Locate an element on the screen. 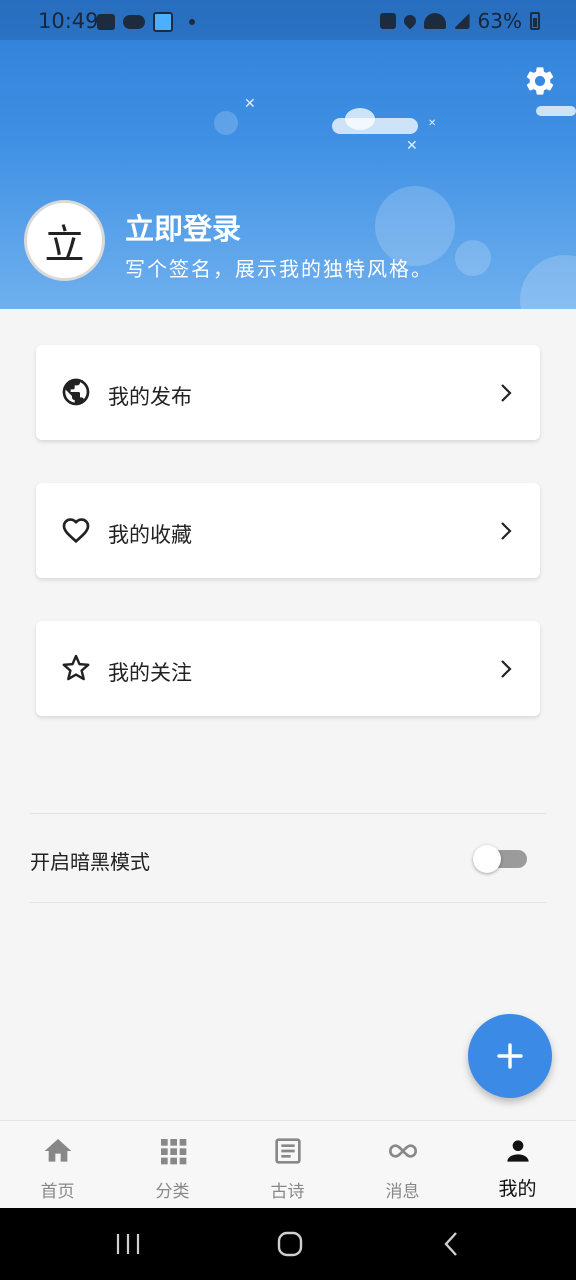 The width and height of the screenshot is (576, 1280). menu-item-label: 我的发布 is located at coordinates (150, 397).